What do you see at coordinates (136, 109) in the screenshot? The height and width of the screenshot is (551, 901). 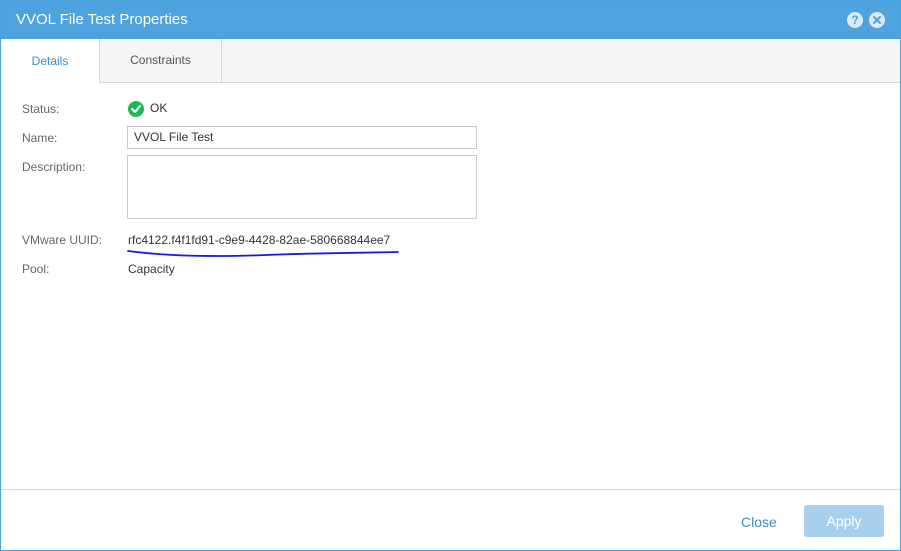 I see `check-circle-icon` at bounding box center [136, 109].